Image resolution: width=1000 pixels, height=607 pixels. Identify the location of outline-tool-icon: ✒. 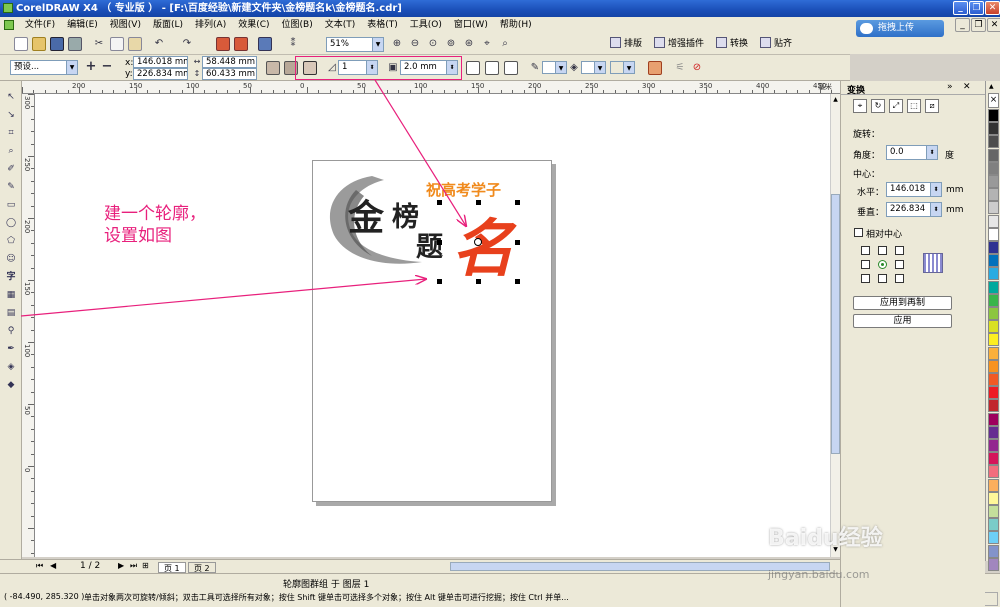
(11, 349).